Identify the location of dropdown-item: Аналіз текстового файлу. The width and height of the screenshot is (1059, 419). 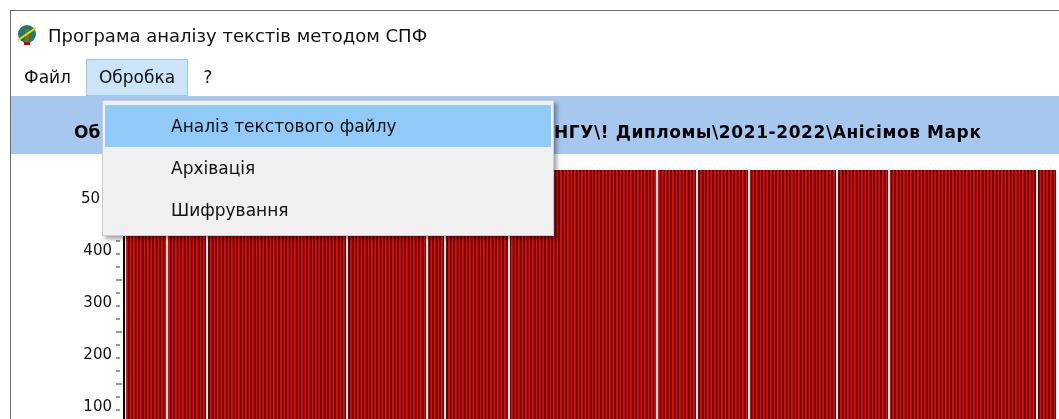
(328, 126).